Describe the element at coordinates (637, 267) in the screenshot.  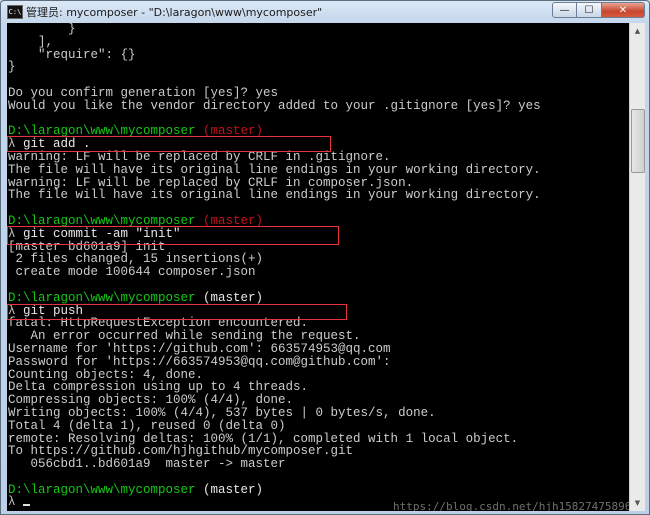
I see `vertical-scrollbar: ▲ ▼` at that location.